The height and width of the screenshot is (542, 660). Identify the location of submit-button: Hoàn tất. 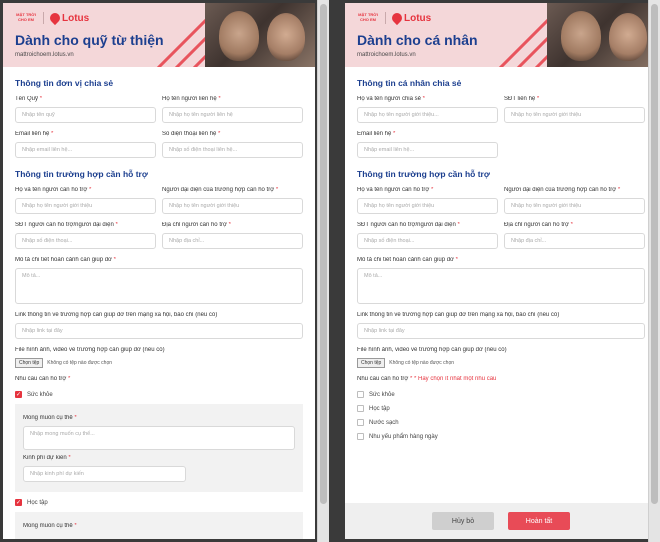
(539, 521).